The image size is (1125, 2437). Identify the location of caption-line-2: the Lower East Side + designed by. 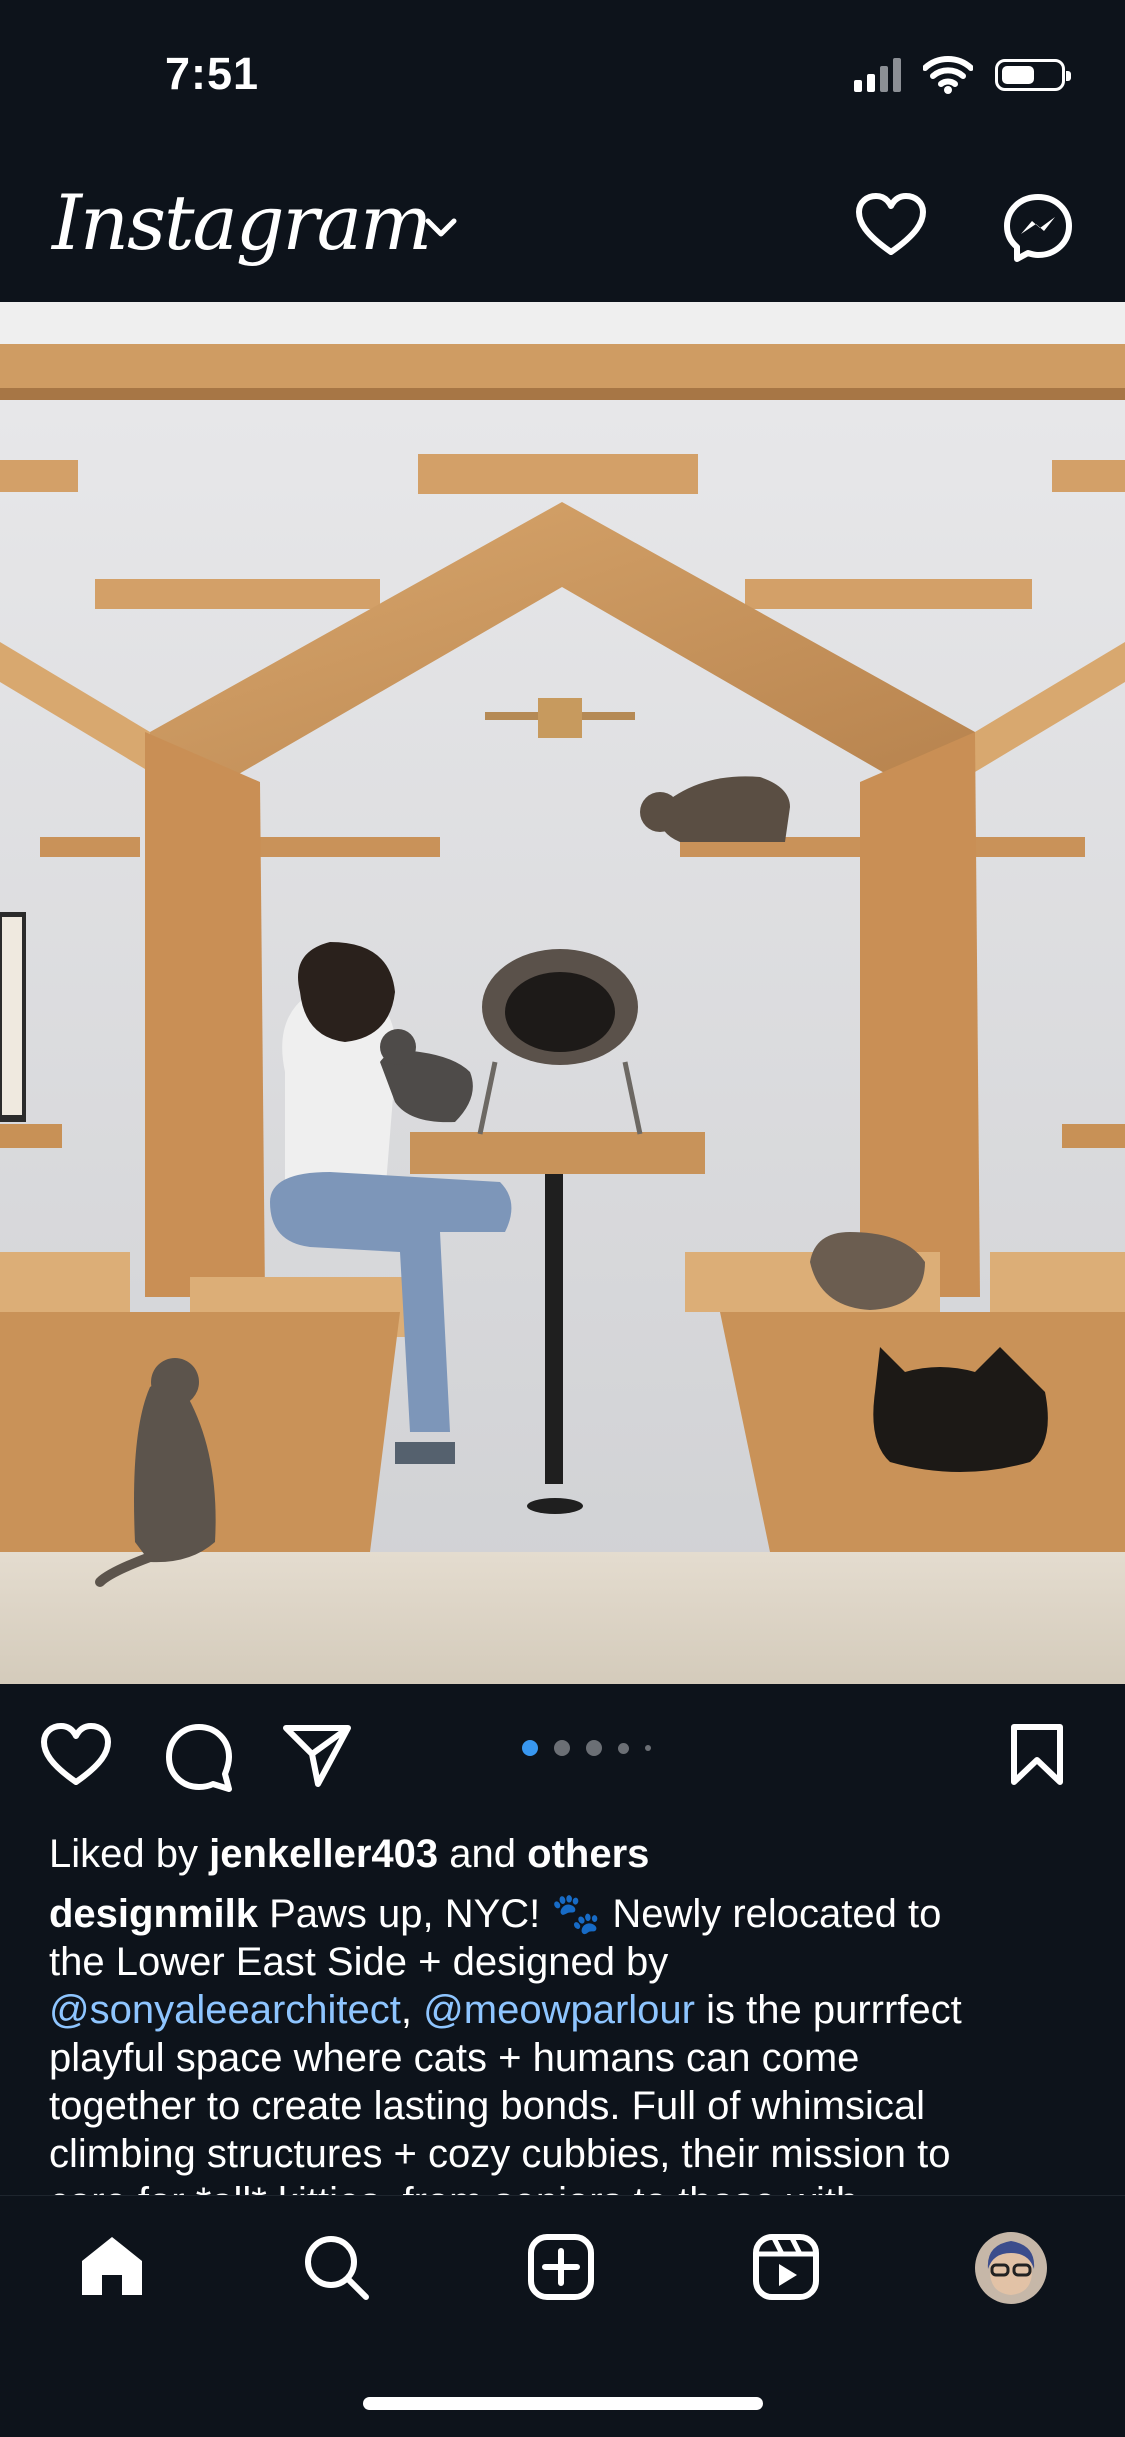
(359, 1962).